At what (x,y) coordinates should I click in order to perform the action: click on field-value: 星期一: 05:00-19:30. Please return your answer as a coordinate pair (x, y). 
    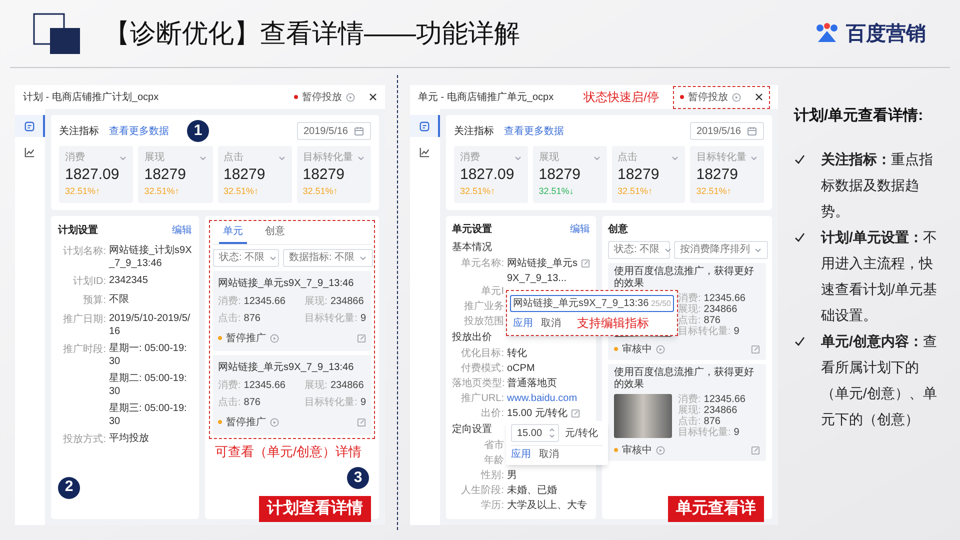
    Looking at the image, I should click on (148, 355).